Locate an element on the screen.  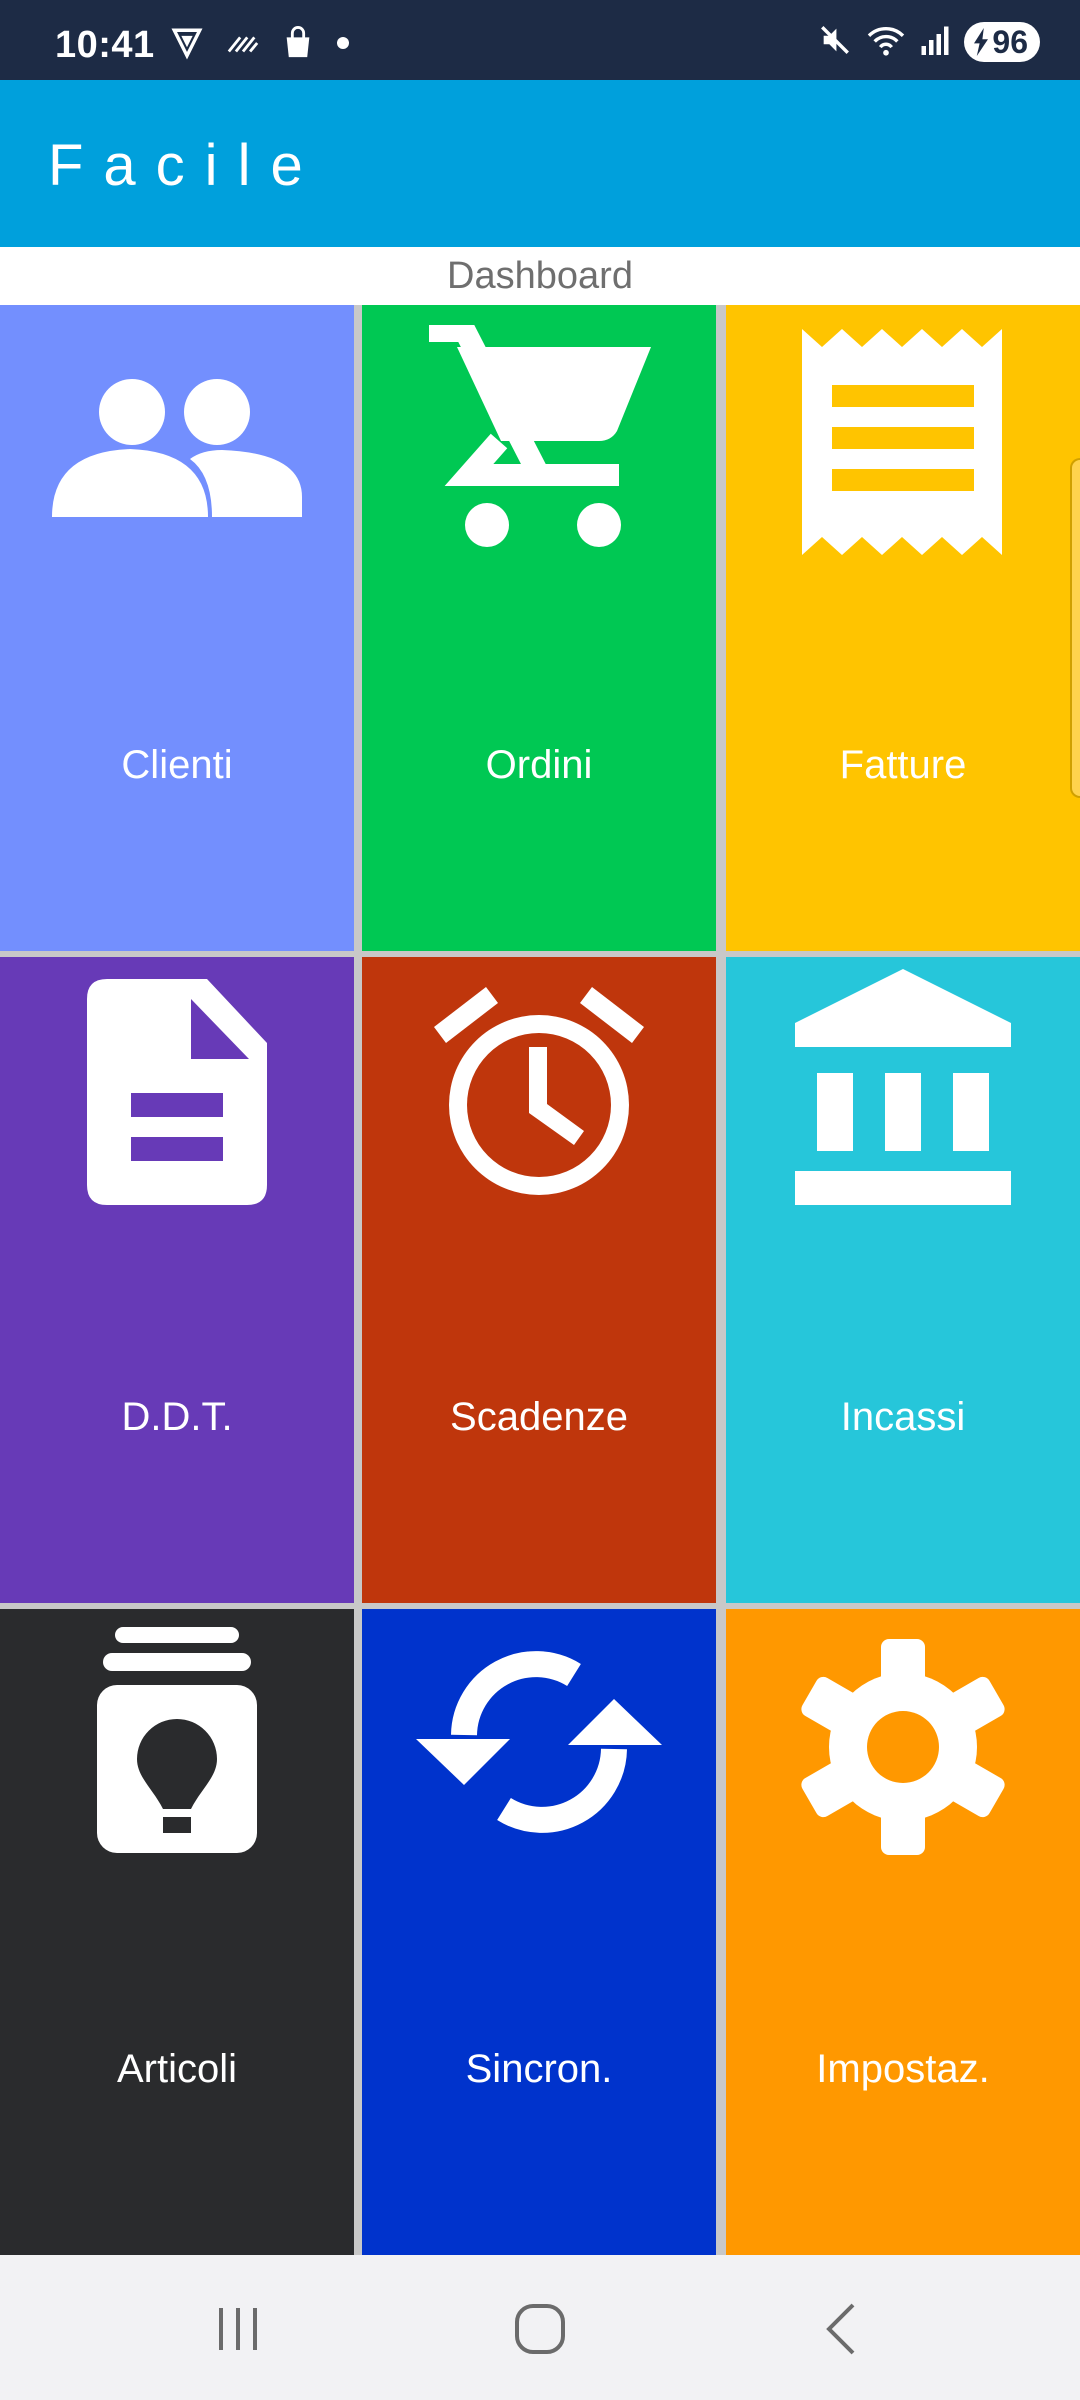
cellular-signal-icon is located at coordinates (935, 42).